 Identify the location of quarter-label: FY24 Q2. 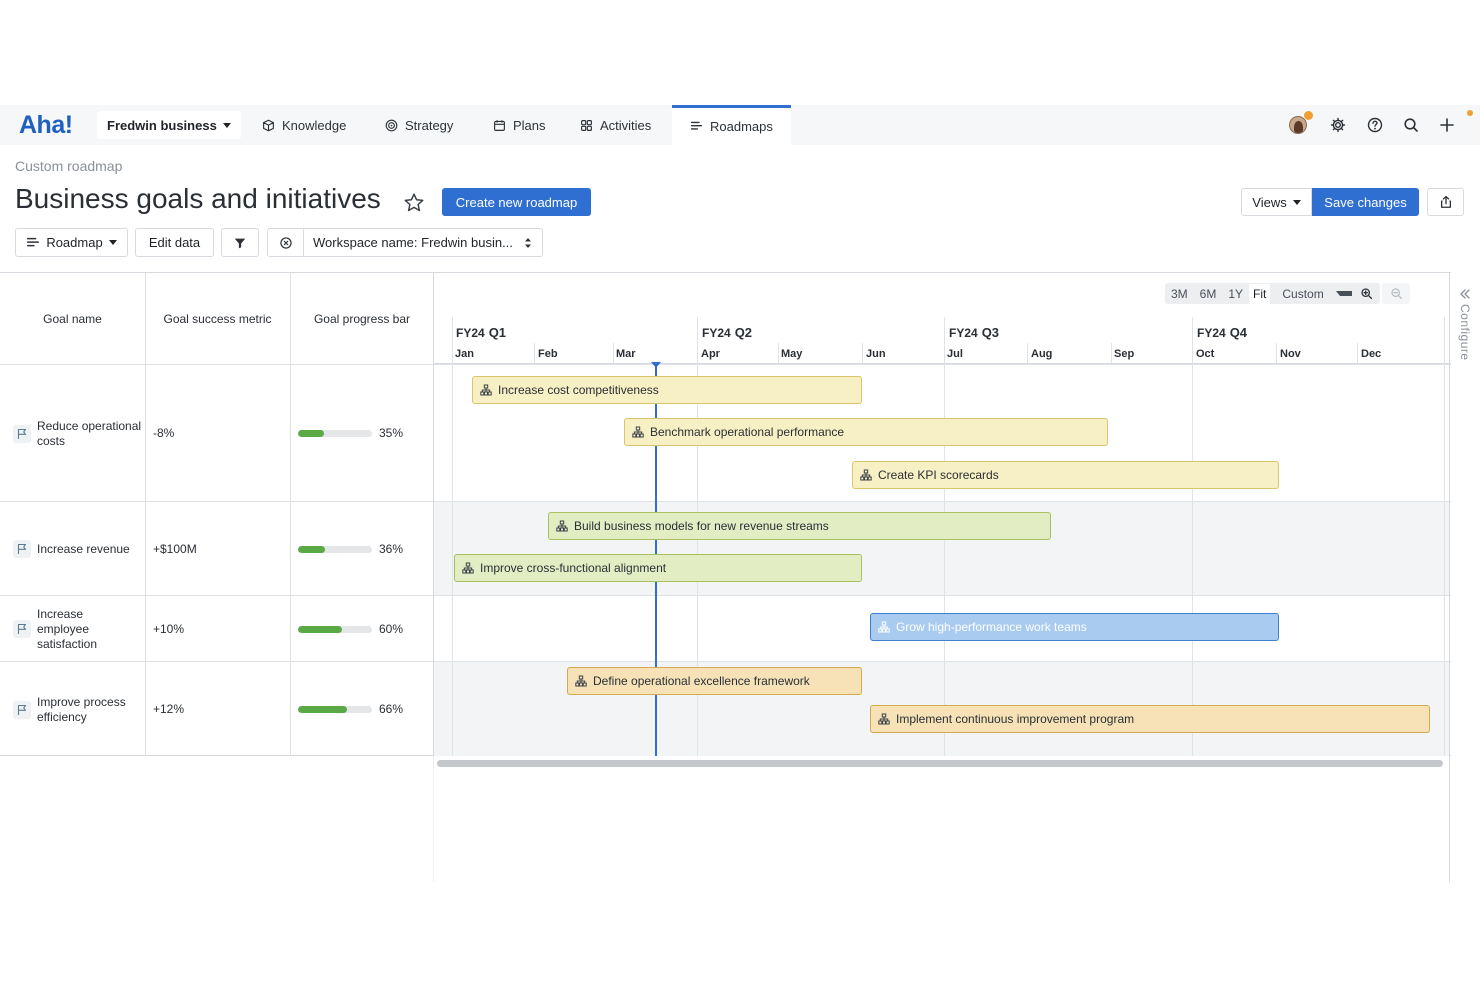
(727, 332).